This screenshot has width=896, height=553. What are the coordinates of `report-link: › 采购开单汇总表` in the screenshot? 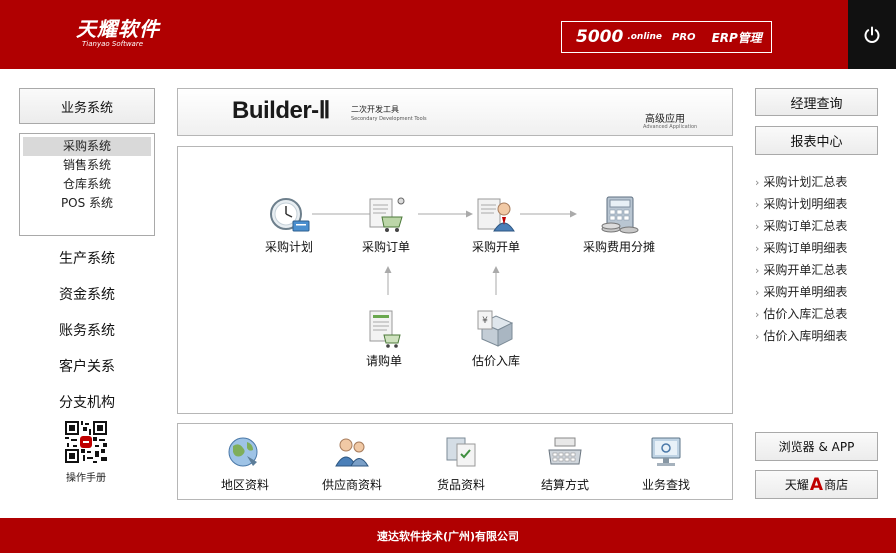 It's located at (820, 271).